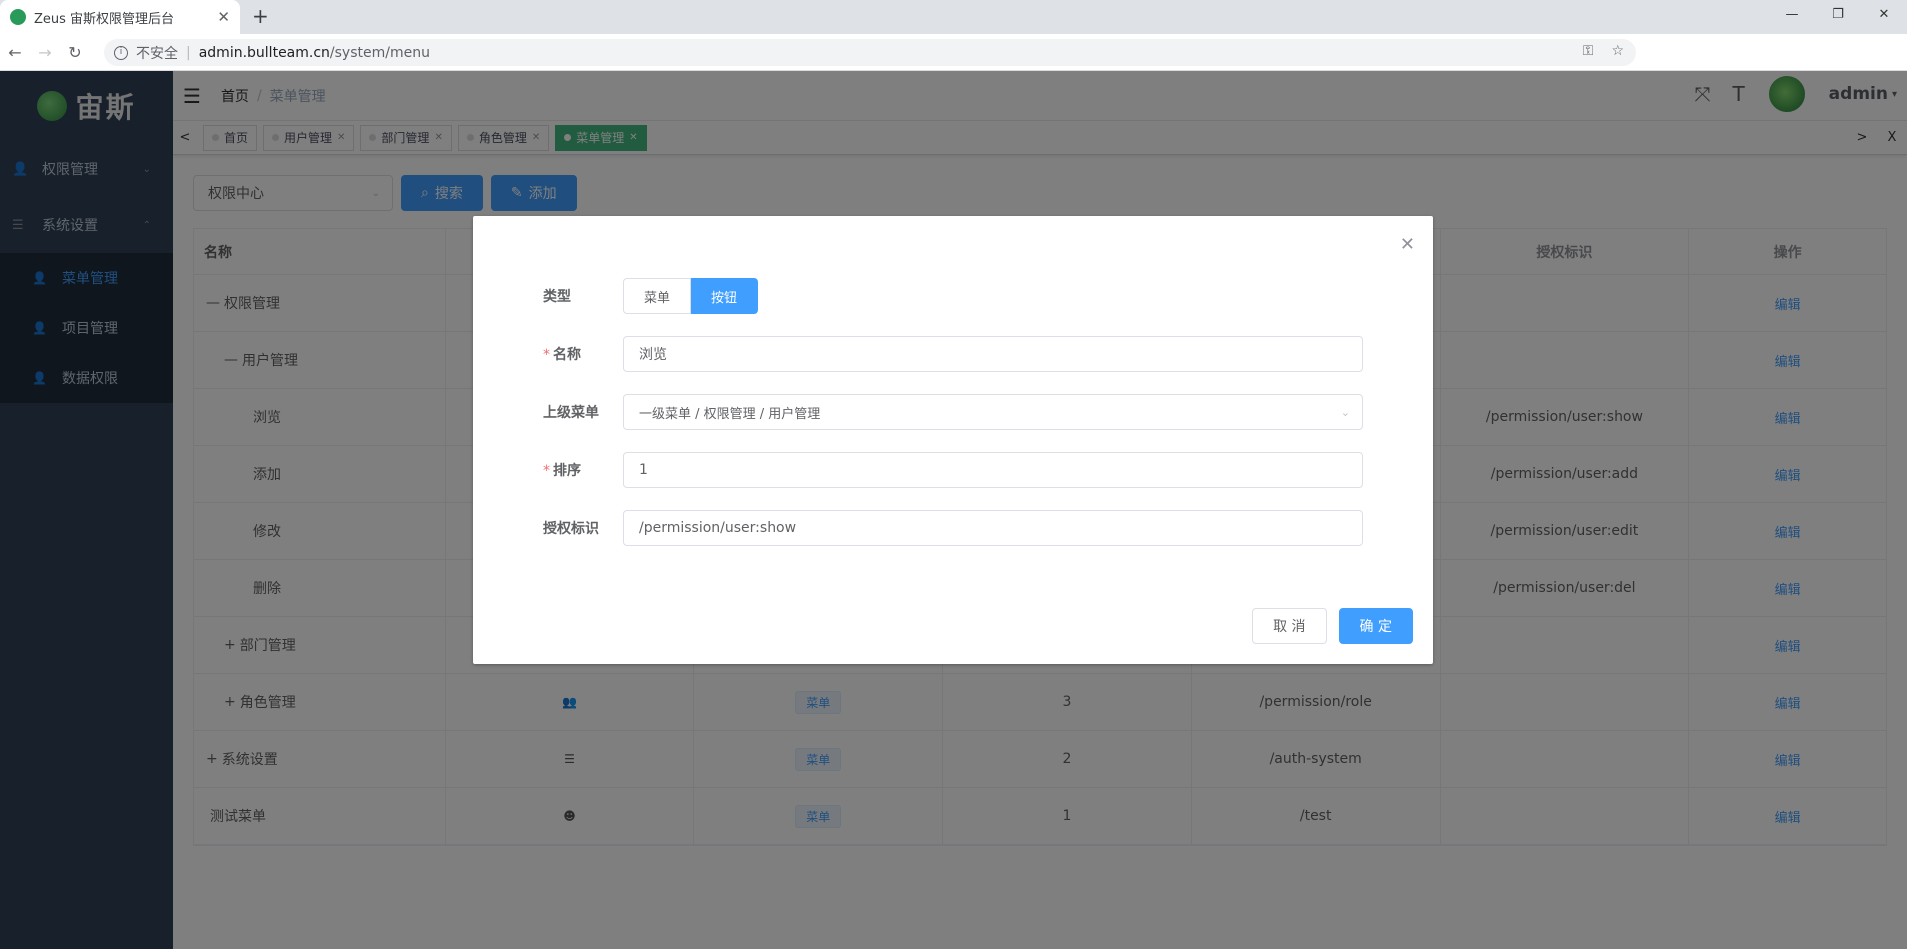  Describe the element at coordinates (260, 16) in the screenshot. I see `new-tab-button: +` at that location.